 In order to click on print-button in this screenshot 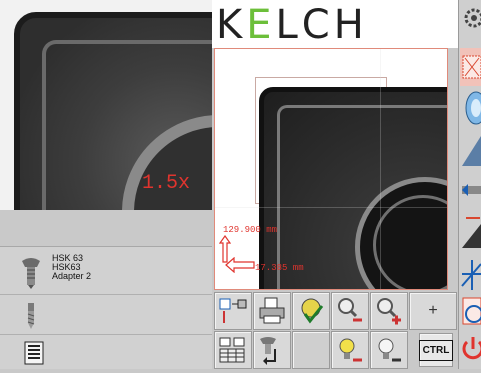, I will do `click(272, 311)`.